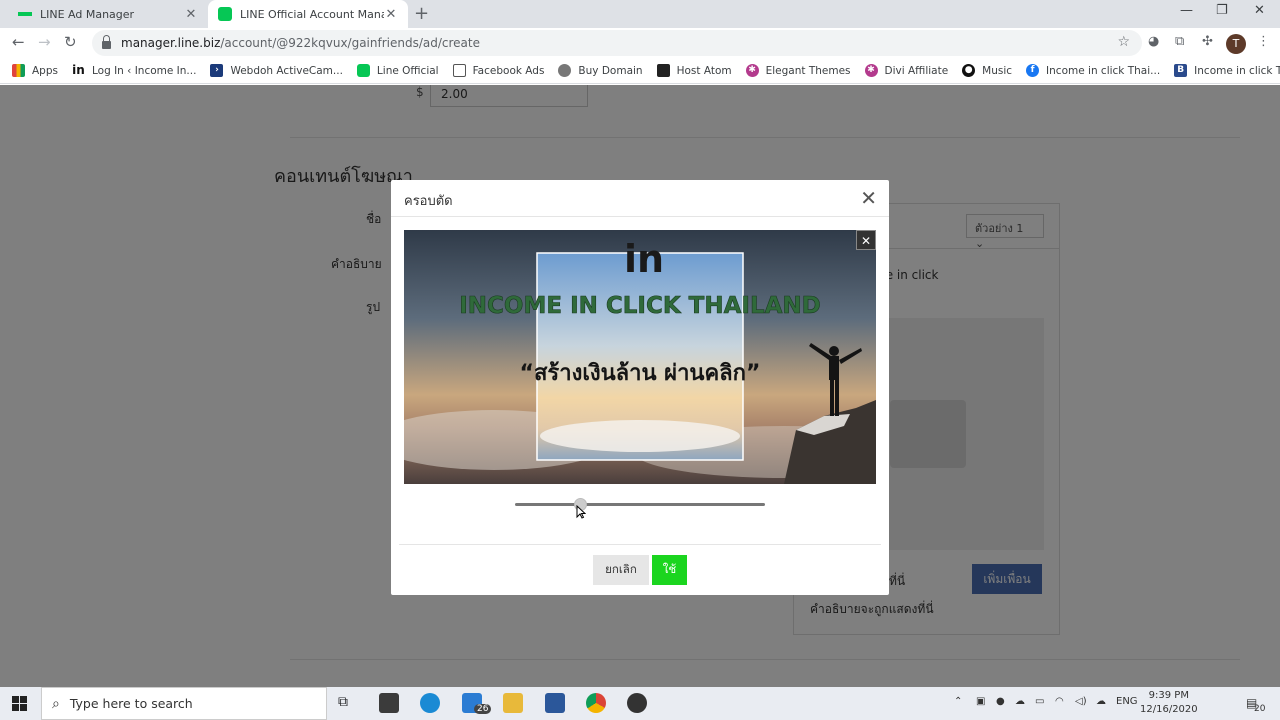 This screenshot has width=1280, height=720. Describe the element at coordinates (106, 42) in the screenshot. I see `lock-icon` at that location.